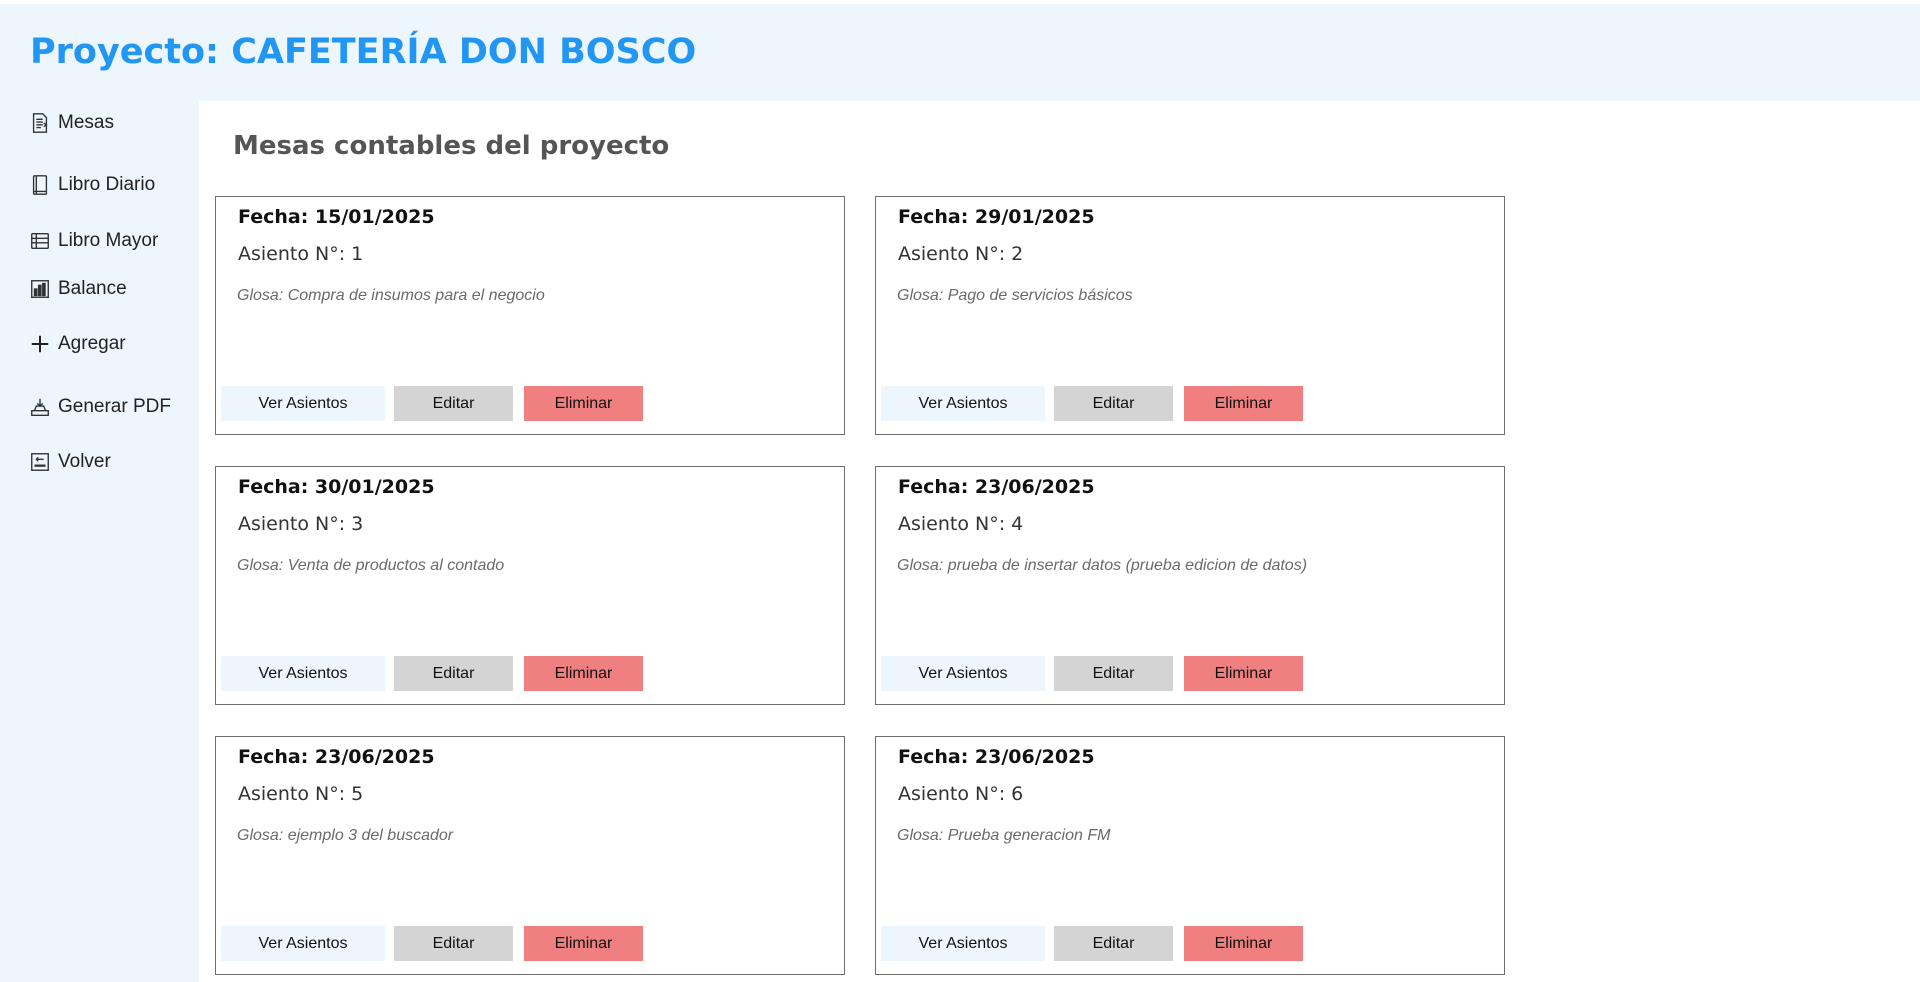  I want to click on sidebar-item-label: Balance, so click(92, 288).